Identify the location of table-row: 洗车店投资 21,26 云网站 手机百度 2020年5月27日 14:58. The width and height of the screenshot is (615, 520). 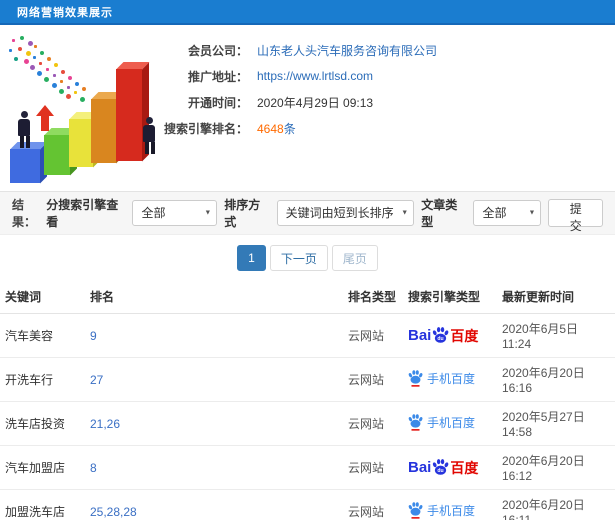
(307, 423).